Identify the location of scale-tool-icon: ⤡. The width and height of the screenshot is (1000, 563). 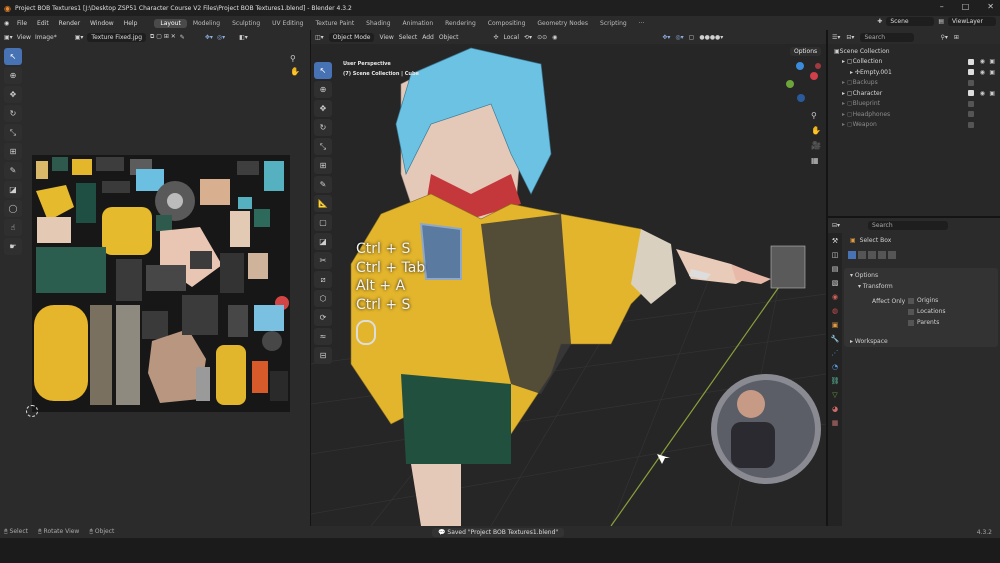
(13, 132).